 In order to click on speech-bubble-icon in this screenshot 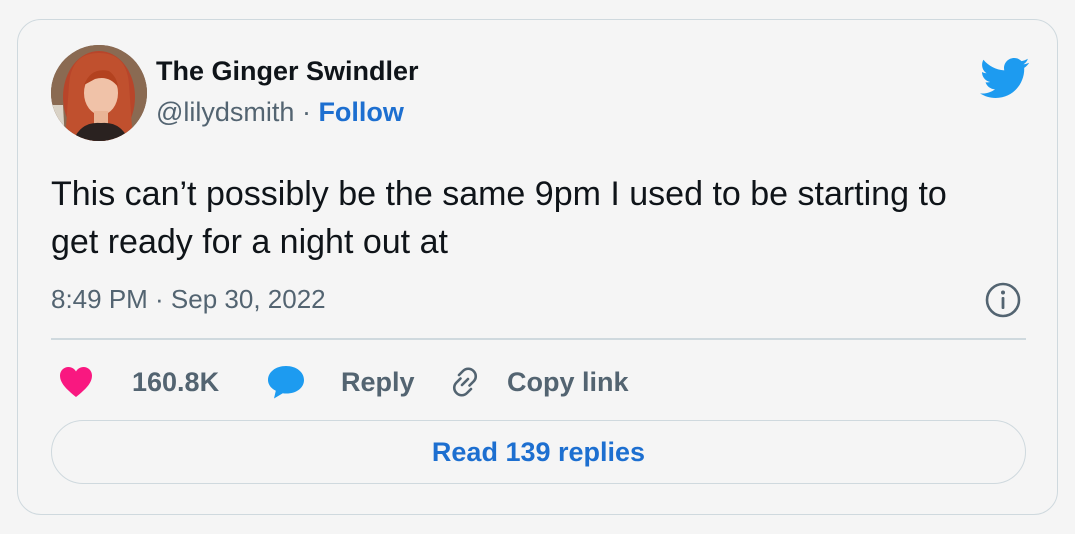, I will do `click(286, 382)`.